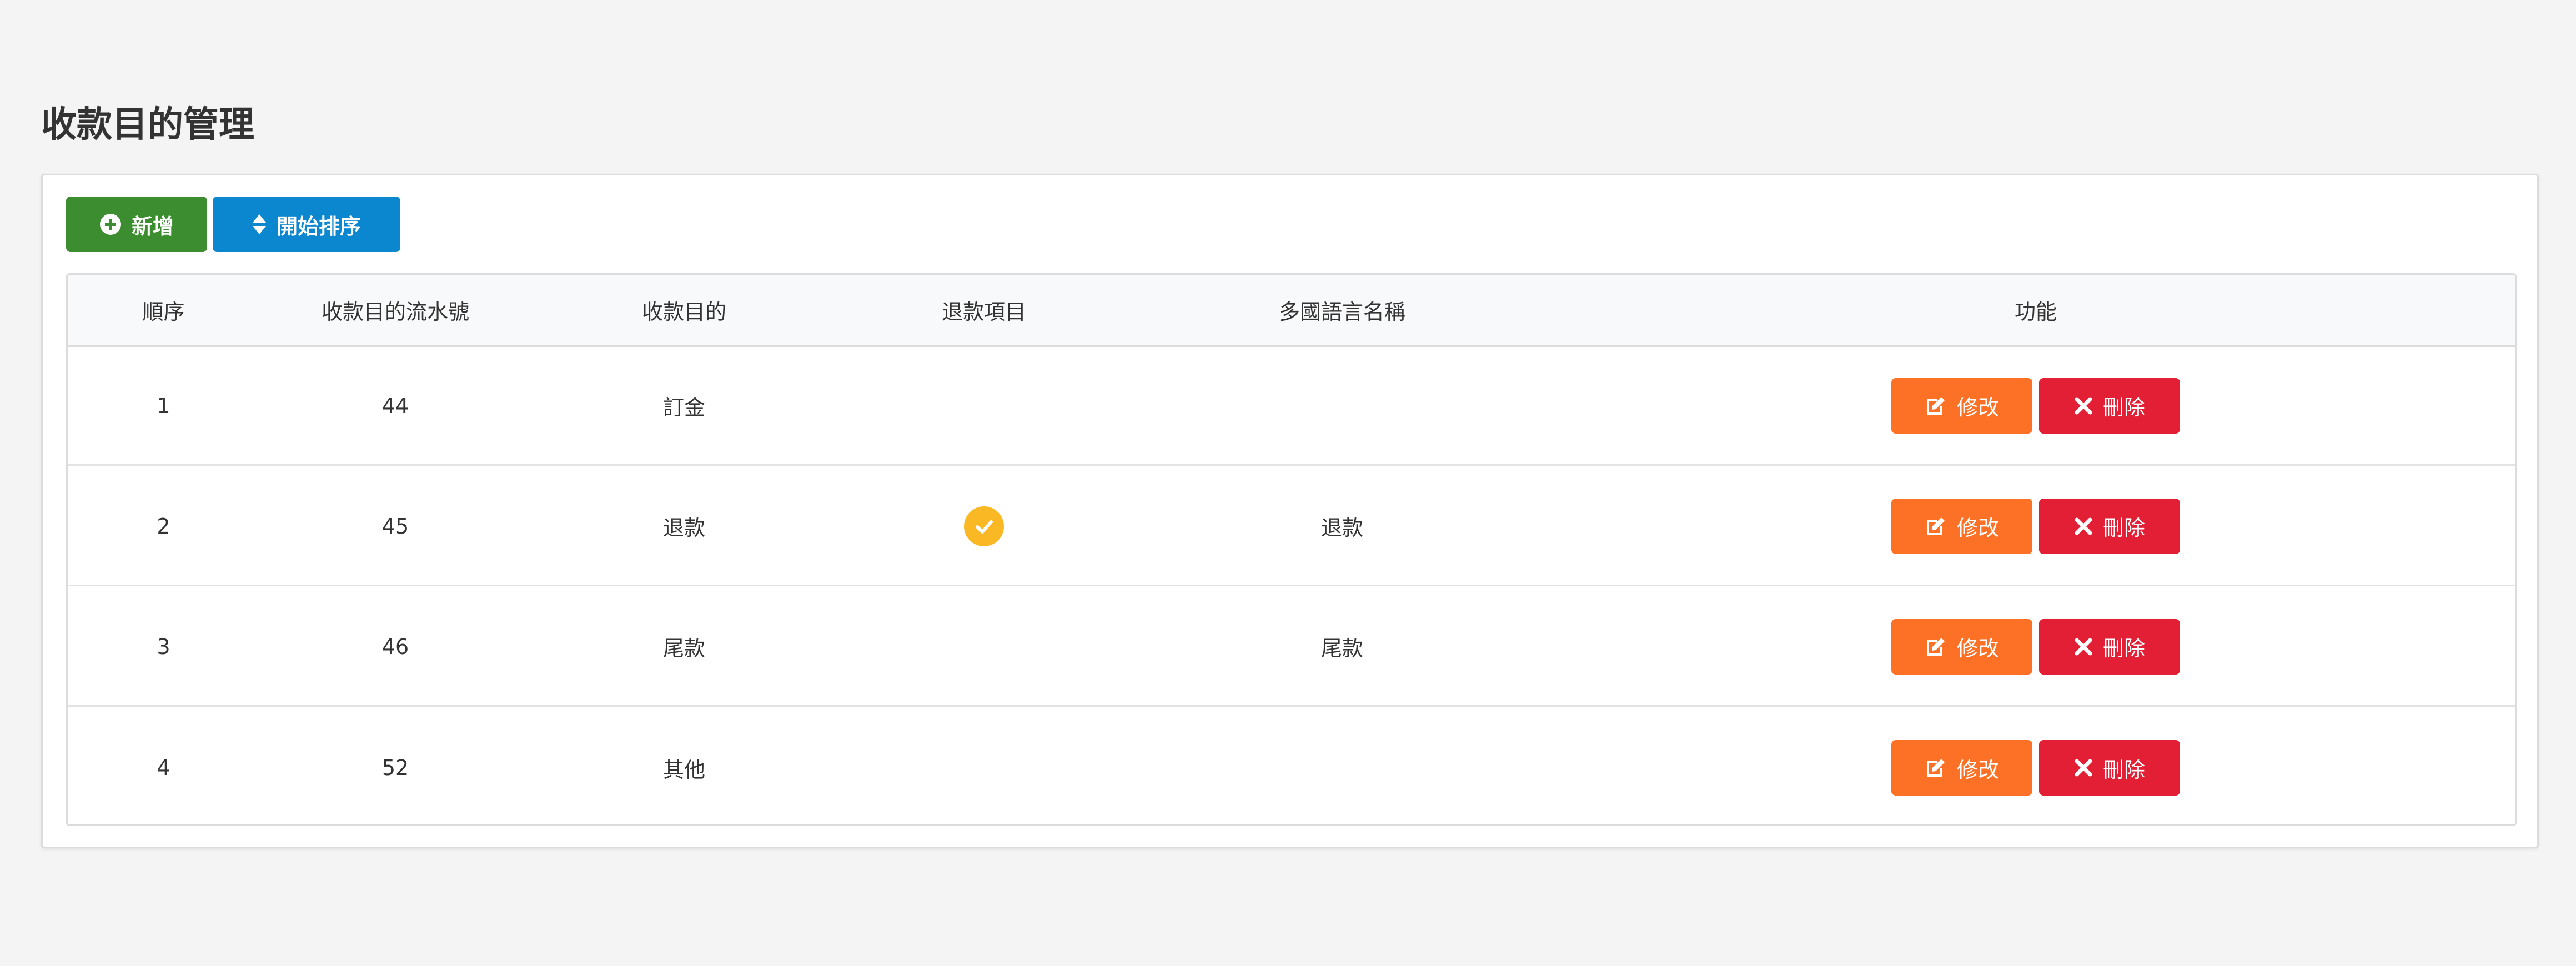  Describe the element at coordinates (1341, 528) in the screenshot. I see `row-i18n-name: 退款` at that location.